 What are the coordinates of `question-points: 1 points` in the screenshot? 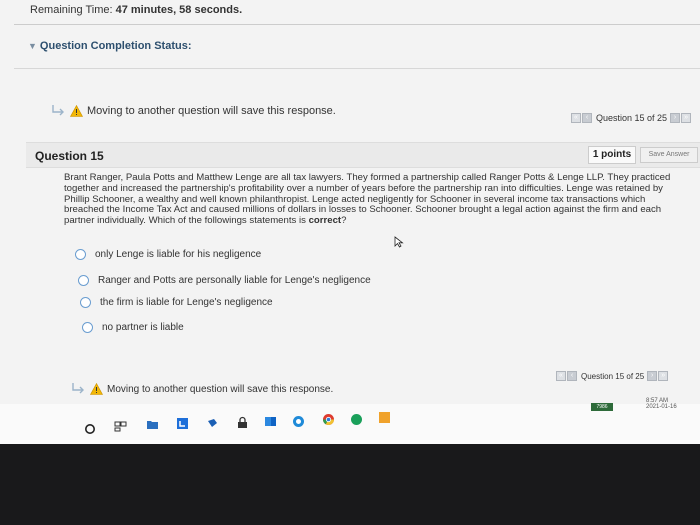 It's located at (612, 155).